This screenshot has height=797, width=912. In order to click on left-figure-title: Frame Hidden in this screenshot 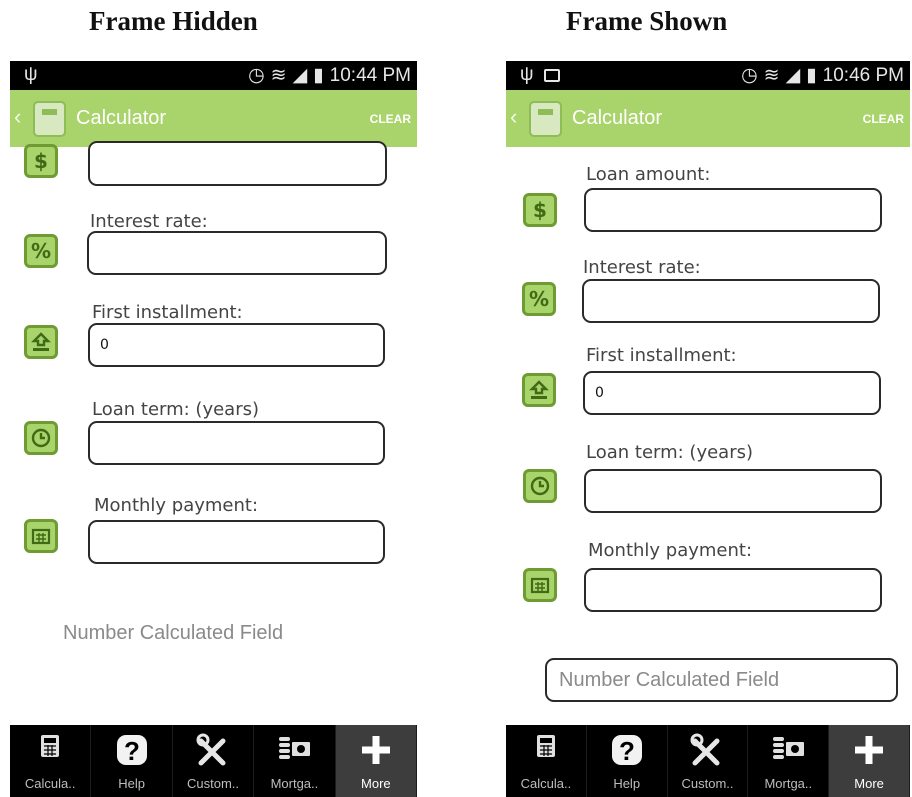, I will do `click(173, 21)`.